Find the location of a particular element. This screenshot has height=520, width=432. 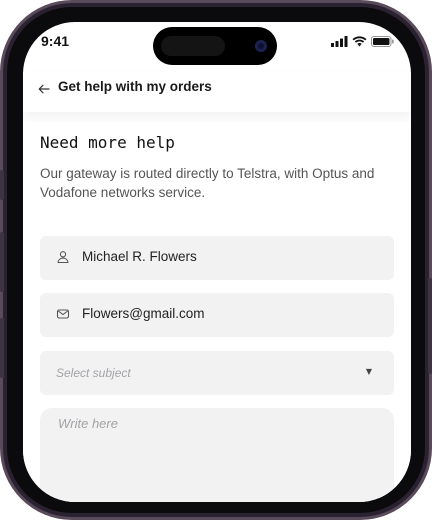

dynamic-island is located at coordinates (215, 46).